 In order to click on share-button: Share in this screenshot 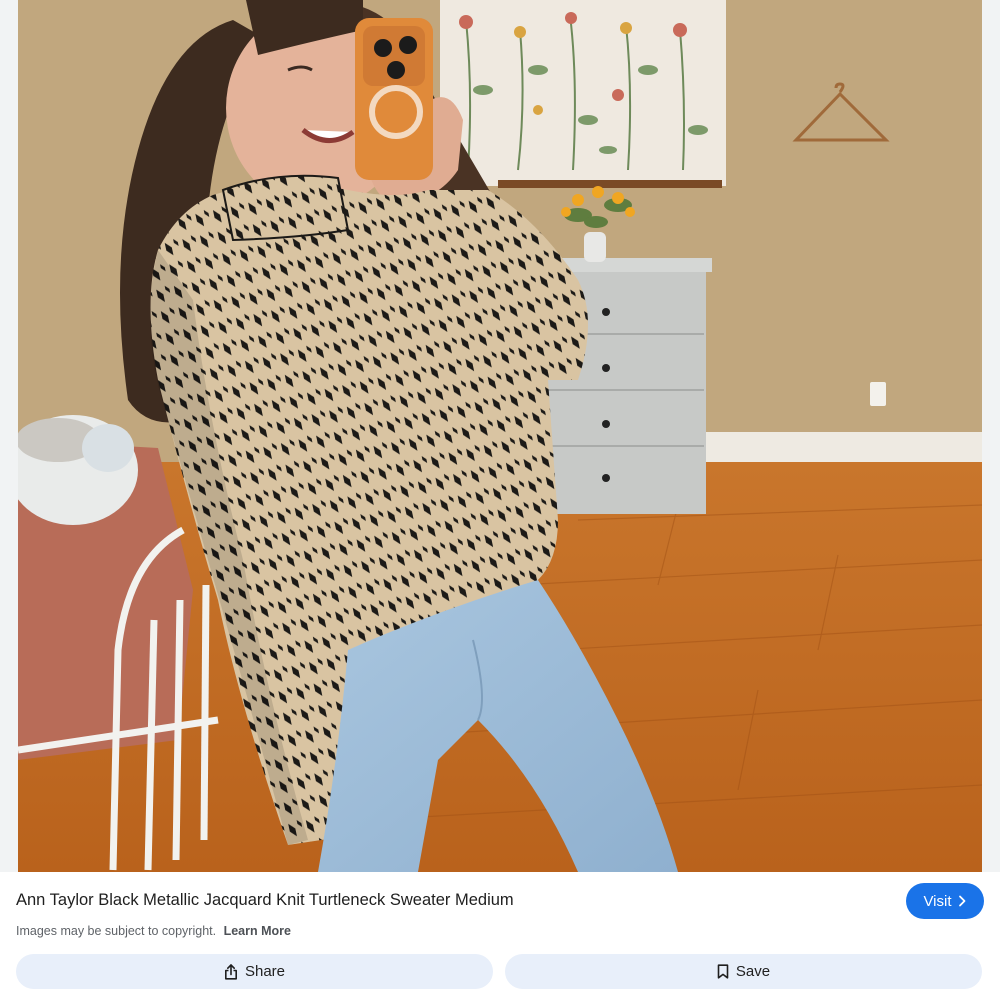, I will do `click(254, 971)`.